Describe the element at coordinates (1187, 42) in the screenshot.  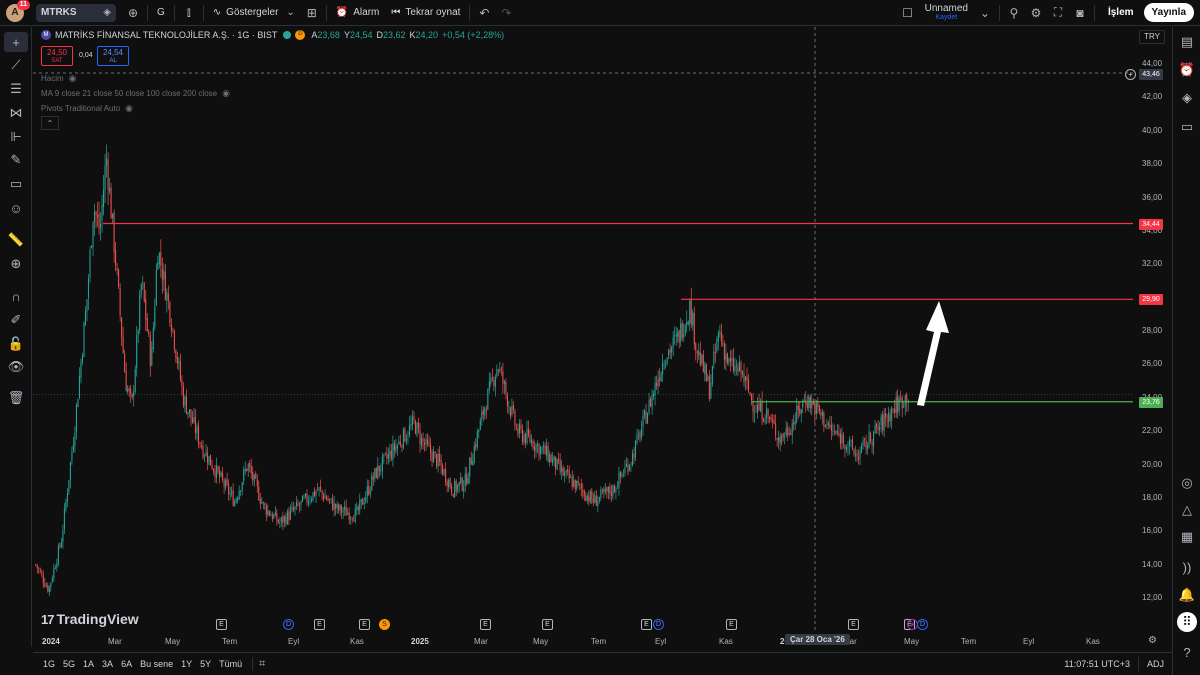
I see `watchlist-icon: ▤` at that location.